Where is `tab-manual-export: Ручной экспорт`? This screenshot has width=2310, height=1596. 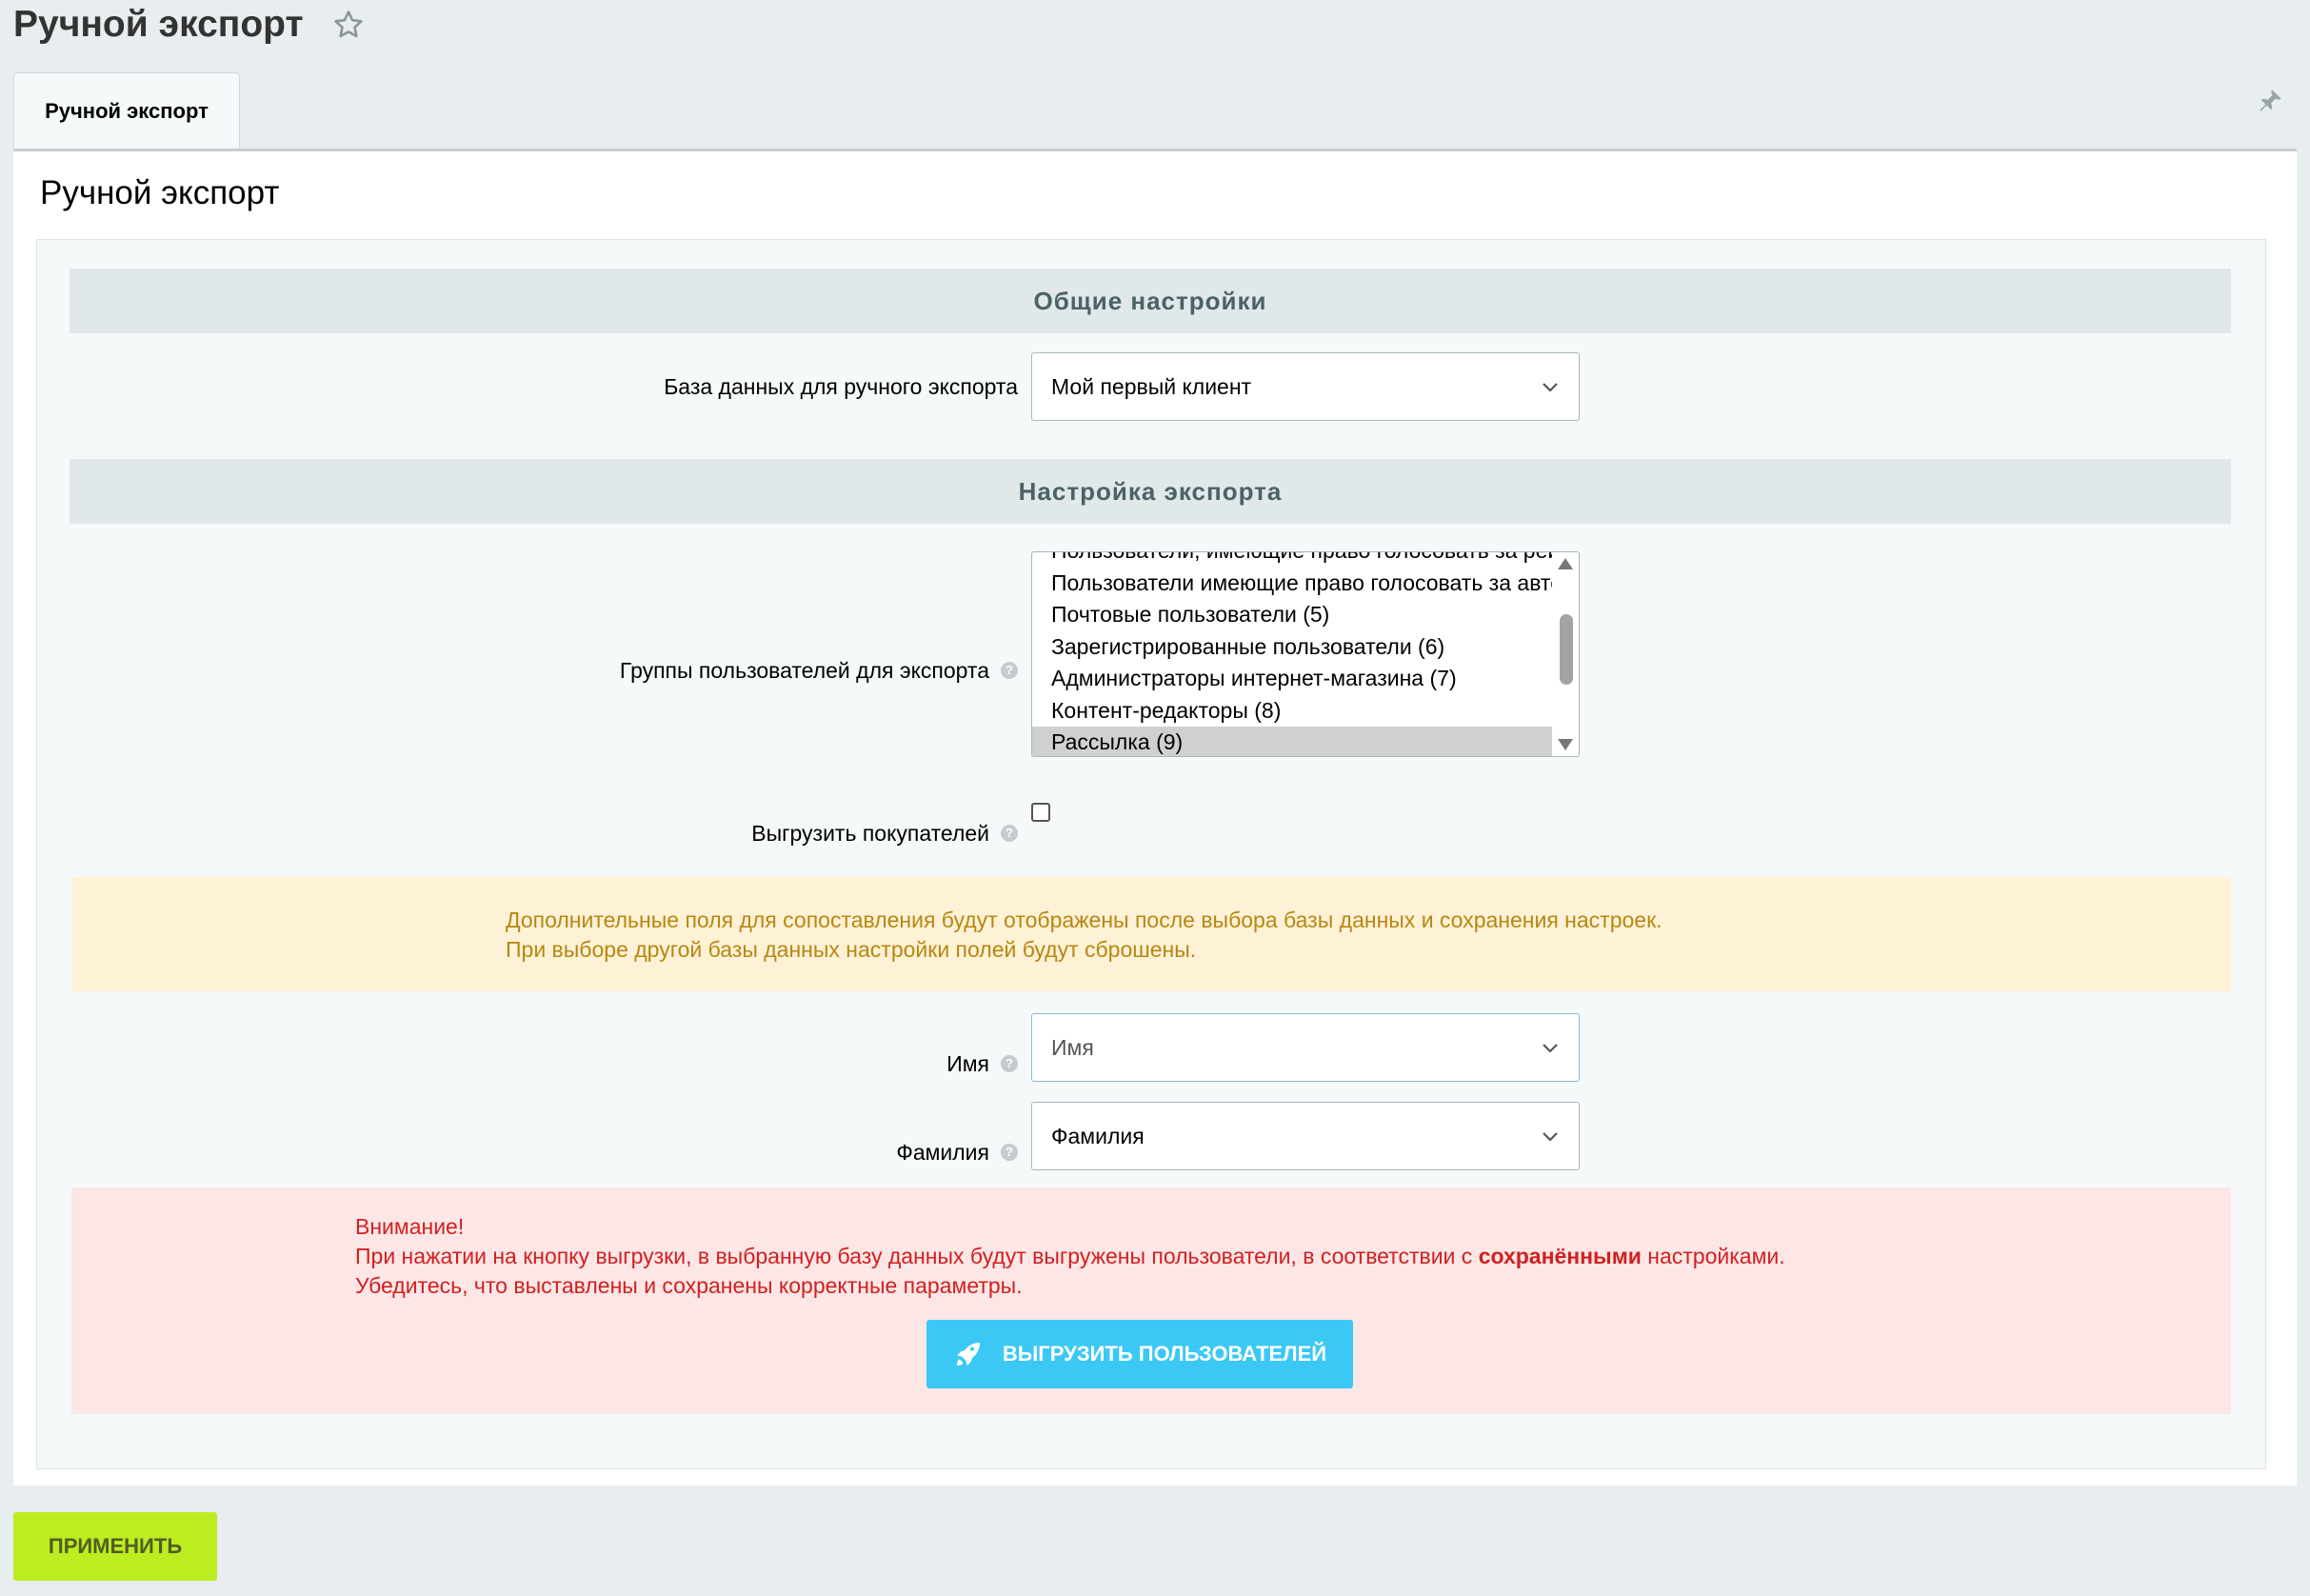 tab-manual-export: Ручной экспорт is located at coordinates (126, 110).